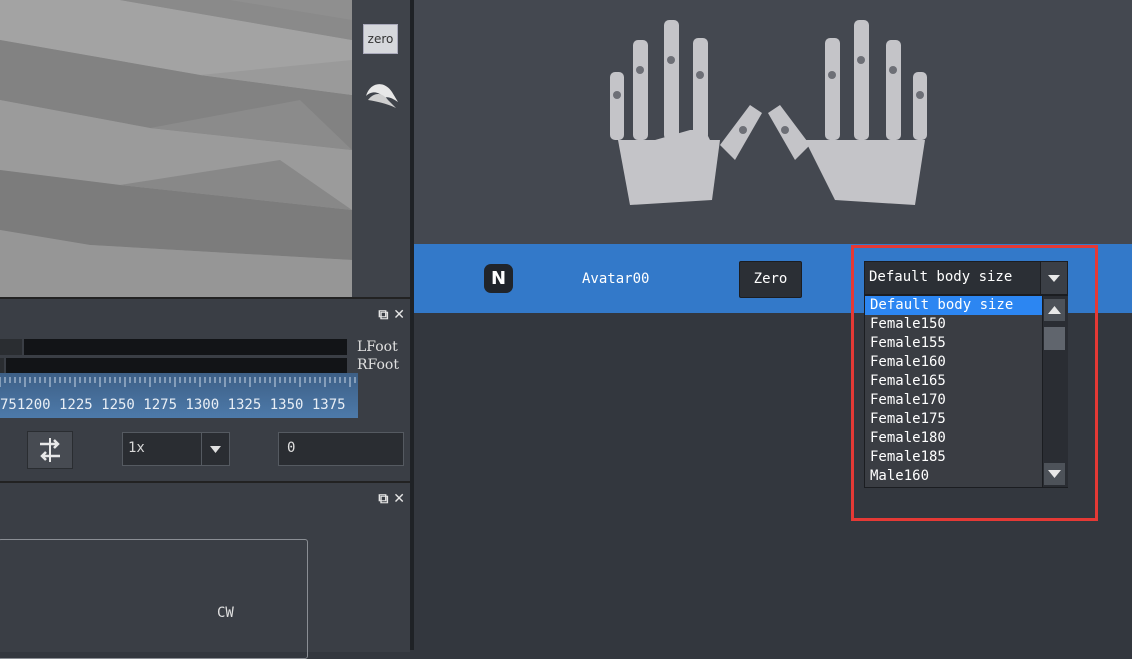  What do you see at coordinates (770, 279) in the screenshot?
I see `zero-button: Zero` at bounding box center [770, 279].